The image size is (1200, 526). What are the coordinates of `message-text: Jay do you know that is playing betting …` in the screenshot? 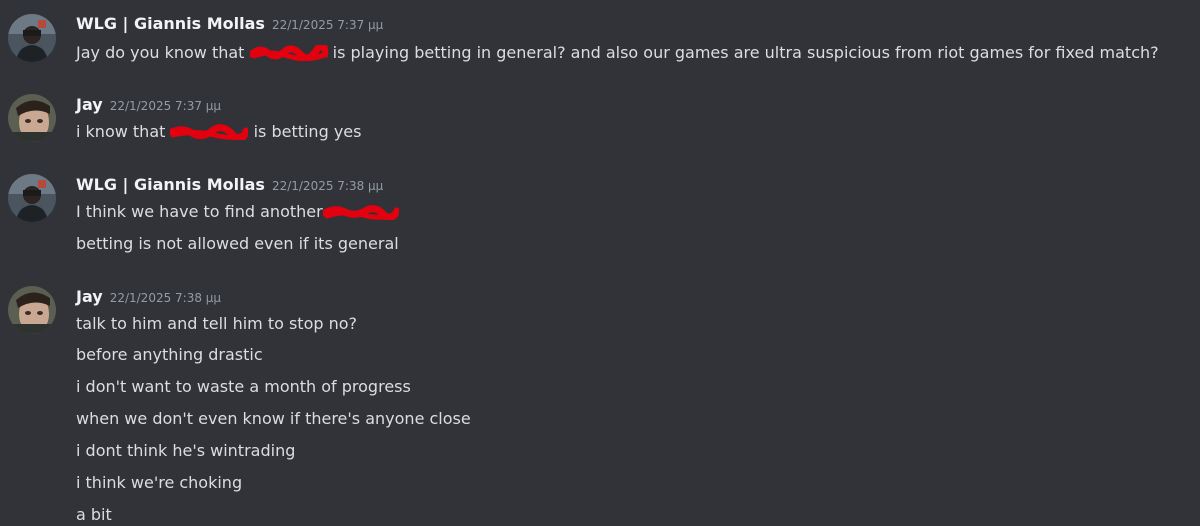 It's located at (617, 52).